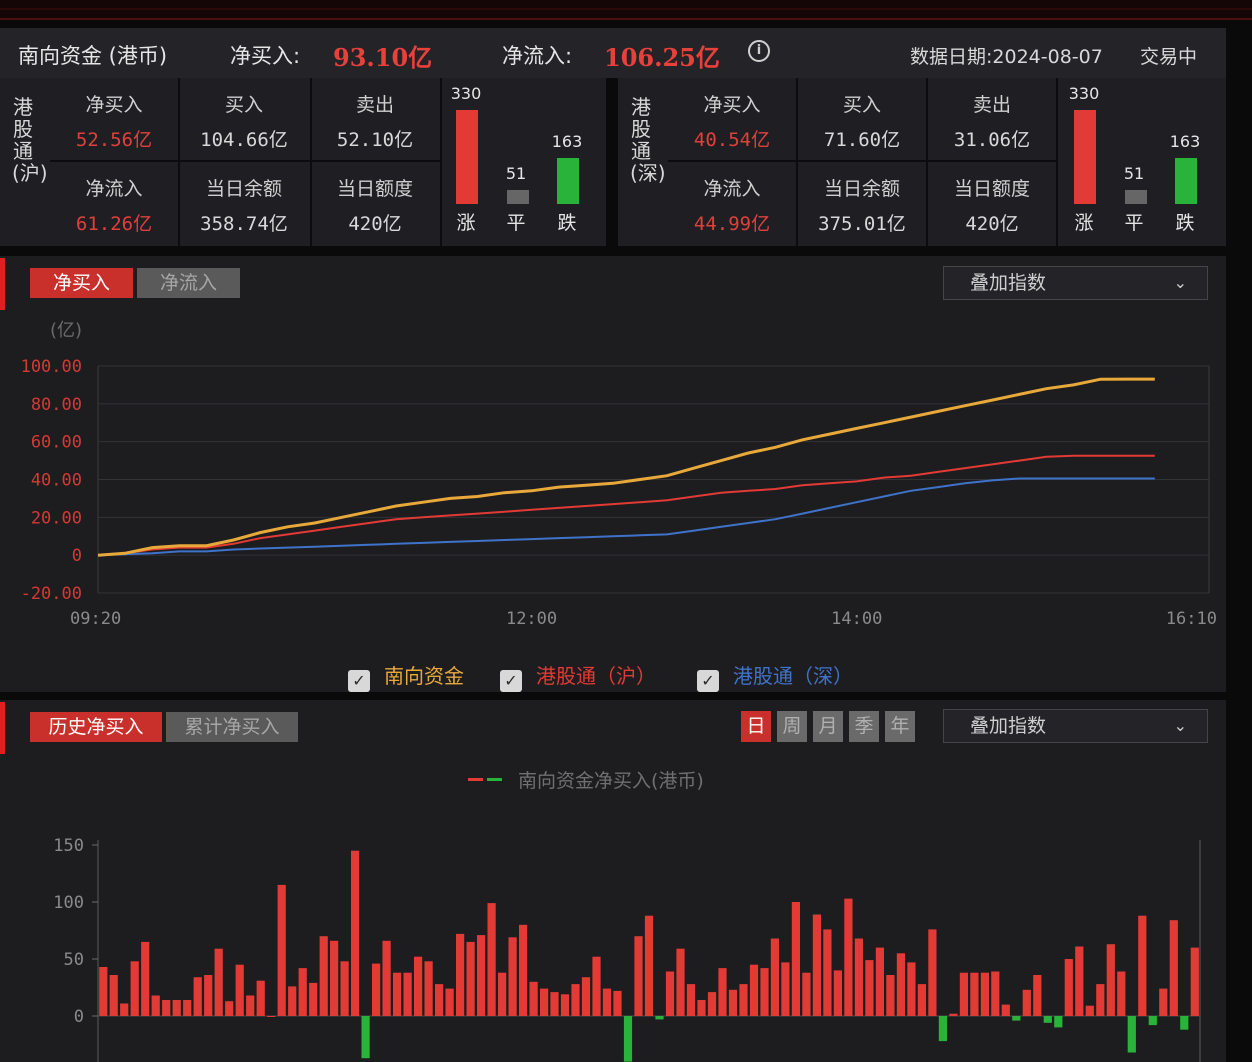  What do you see at coordinates (759, 51) in the screenshot?
I see `info-icon: i` at bounding box center [759, 51].